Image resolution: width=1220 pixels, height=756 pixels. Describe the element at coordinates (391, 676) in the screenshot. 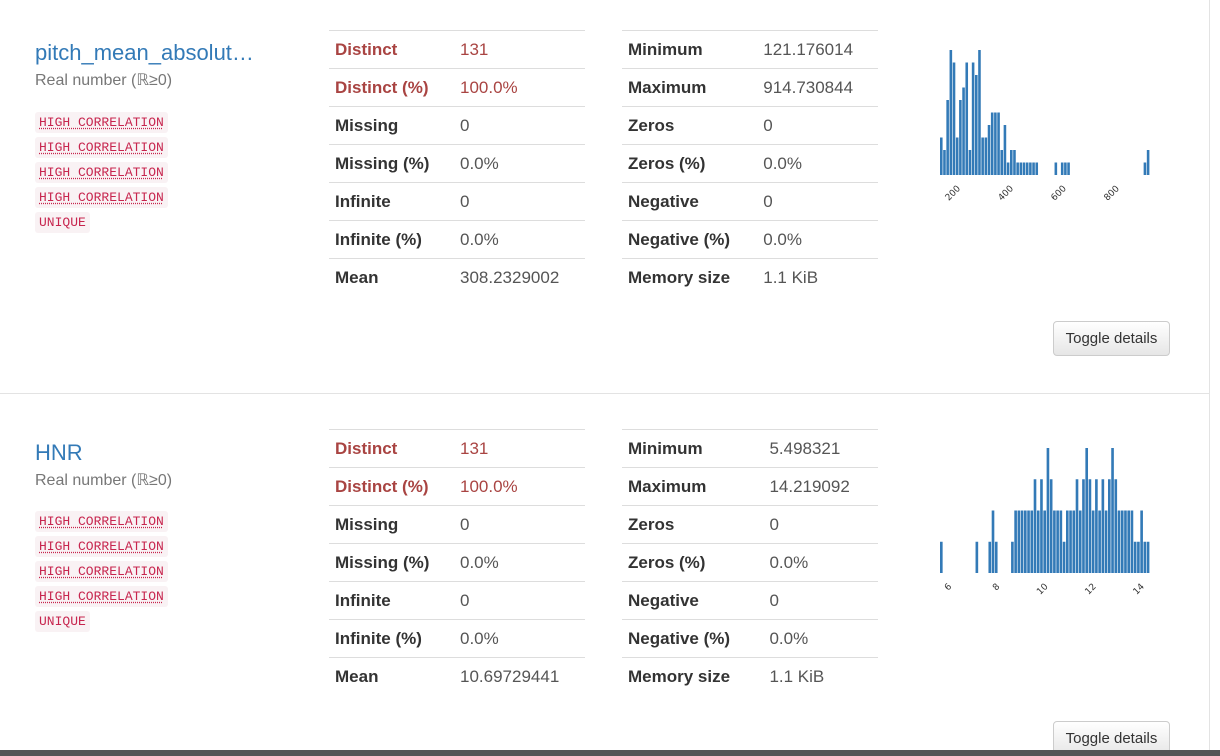

I see `stat-label: Mean` at that location.